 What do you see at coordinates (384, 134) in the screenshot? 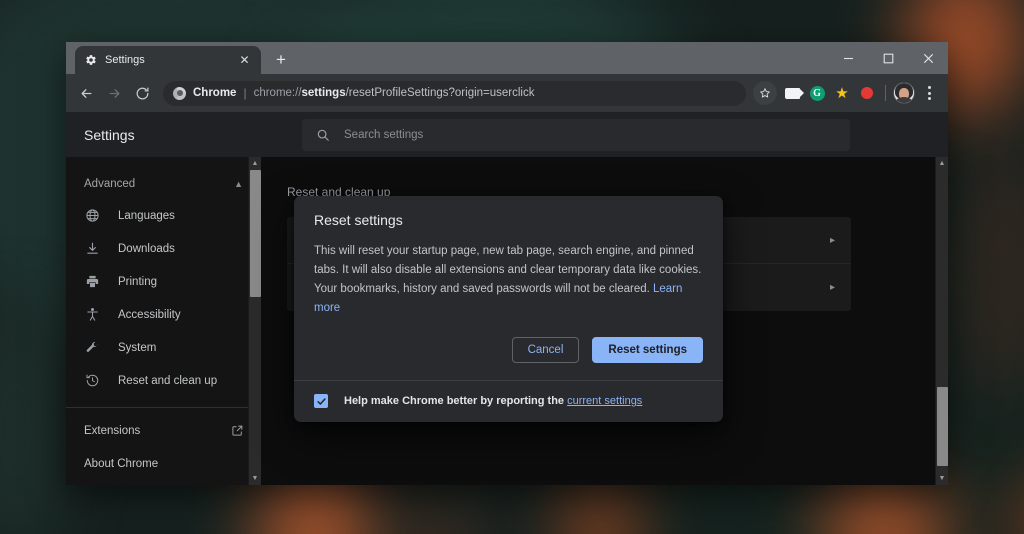
I see `search-placeholder: Search settings` at bounding box center [384, 134].